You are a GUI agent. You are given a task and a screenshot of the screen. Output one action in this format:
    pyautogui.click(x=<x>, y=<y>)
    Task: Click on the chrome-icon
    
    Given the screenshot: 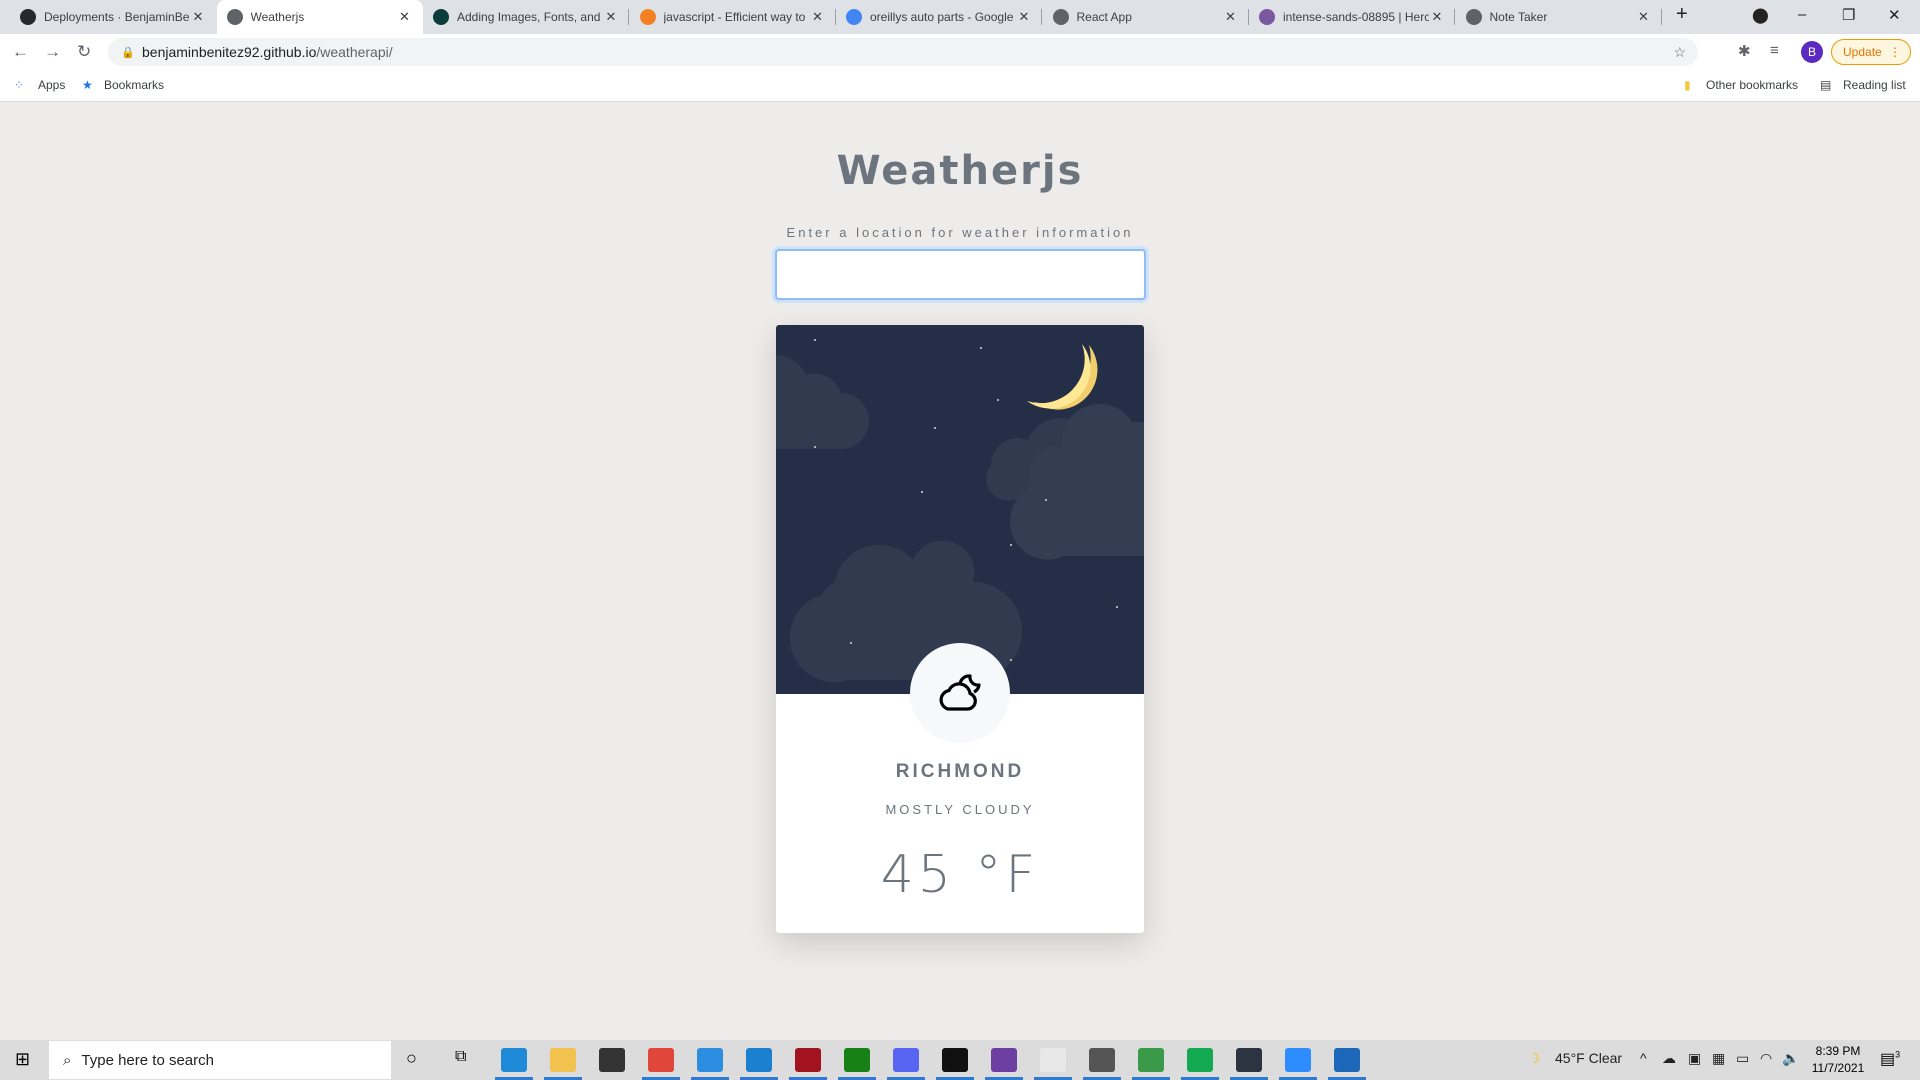 What is the action you would take?
    pyautogui.click(x=661, y=1064)
    